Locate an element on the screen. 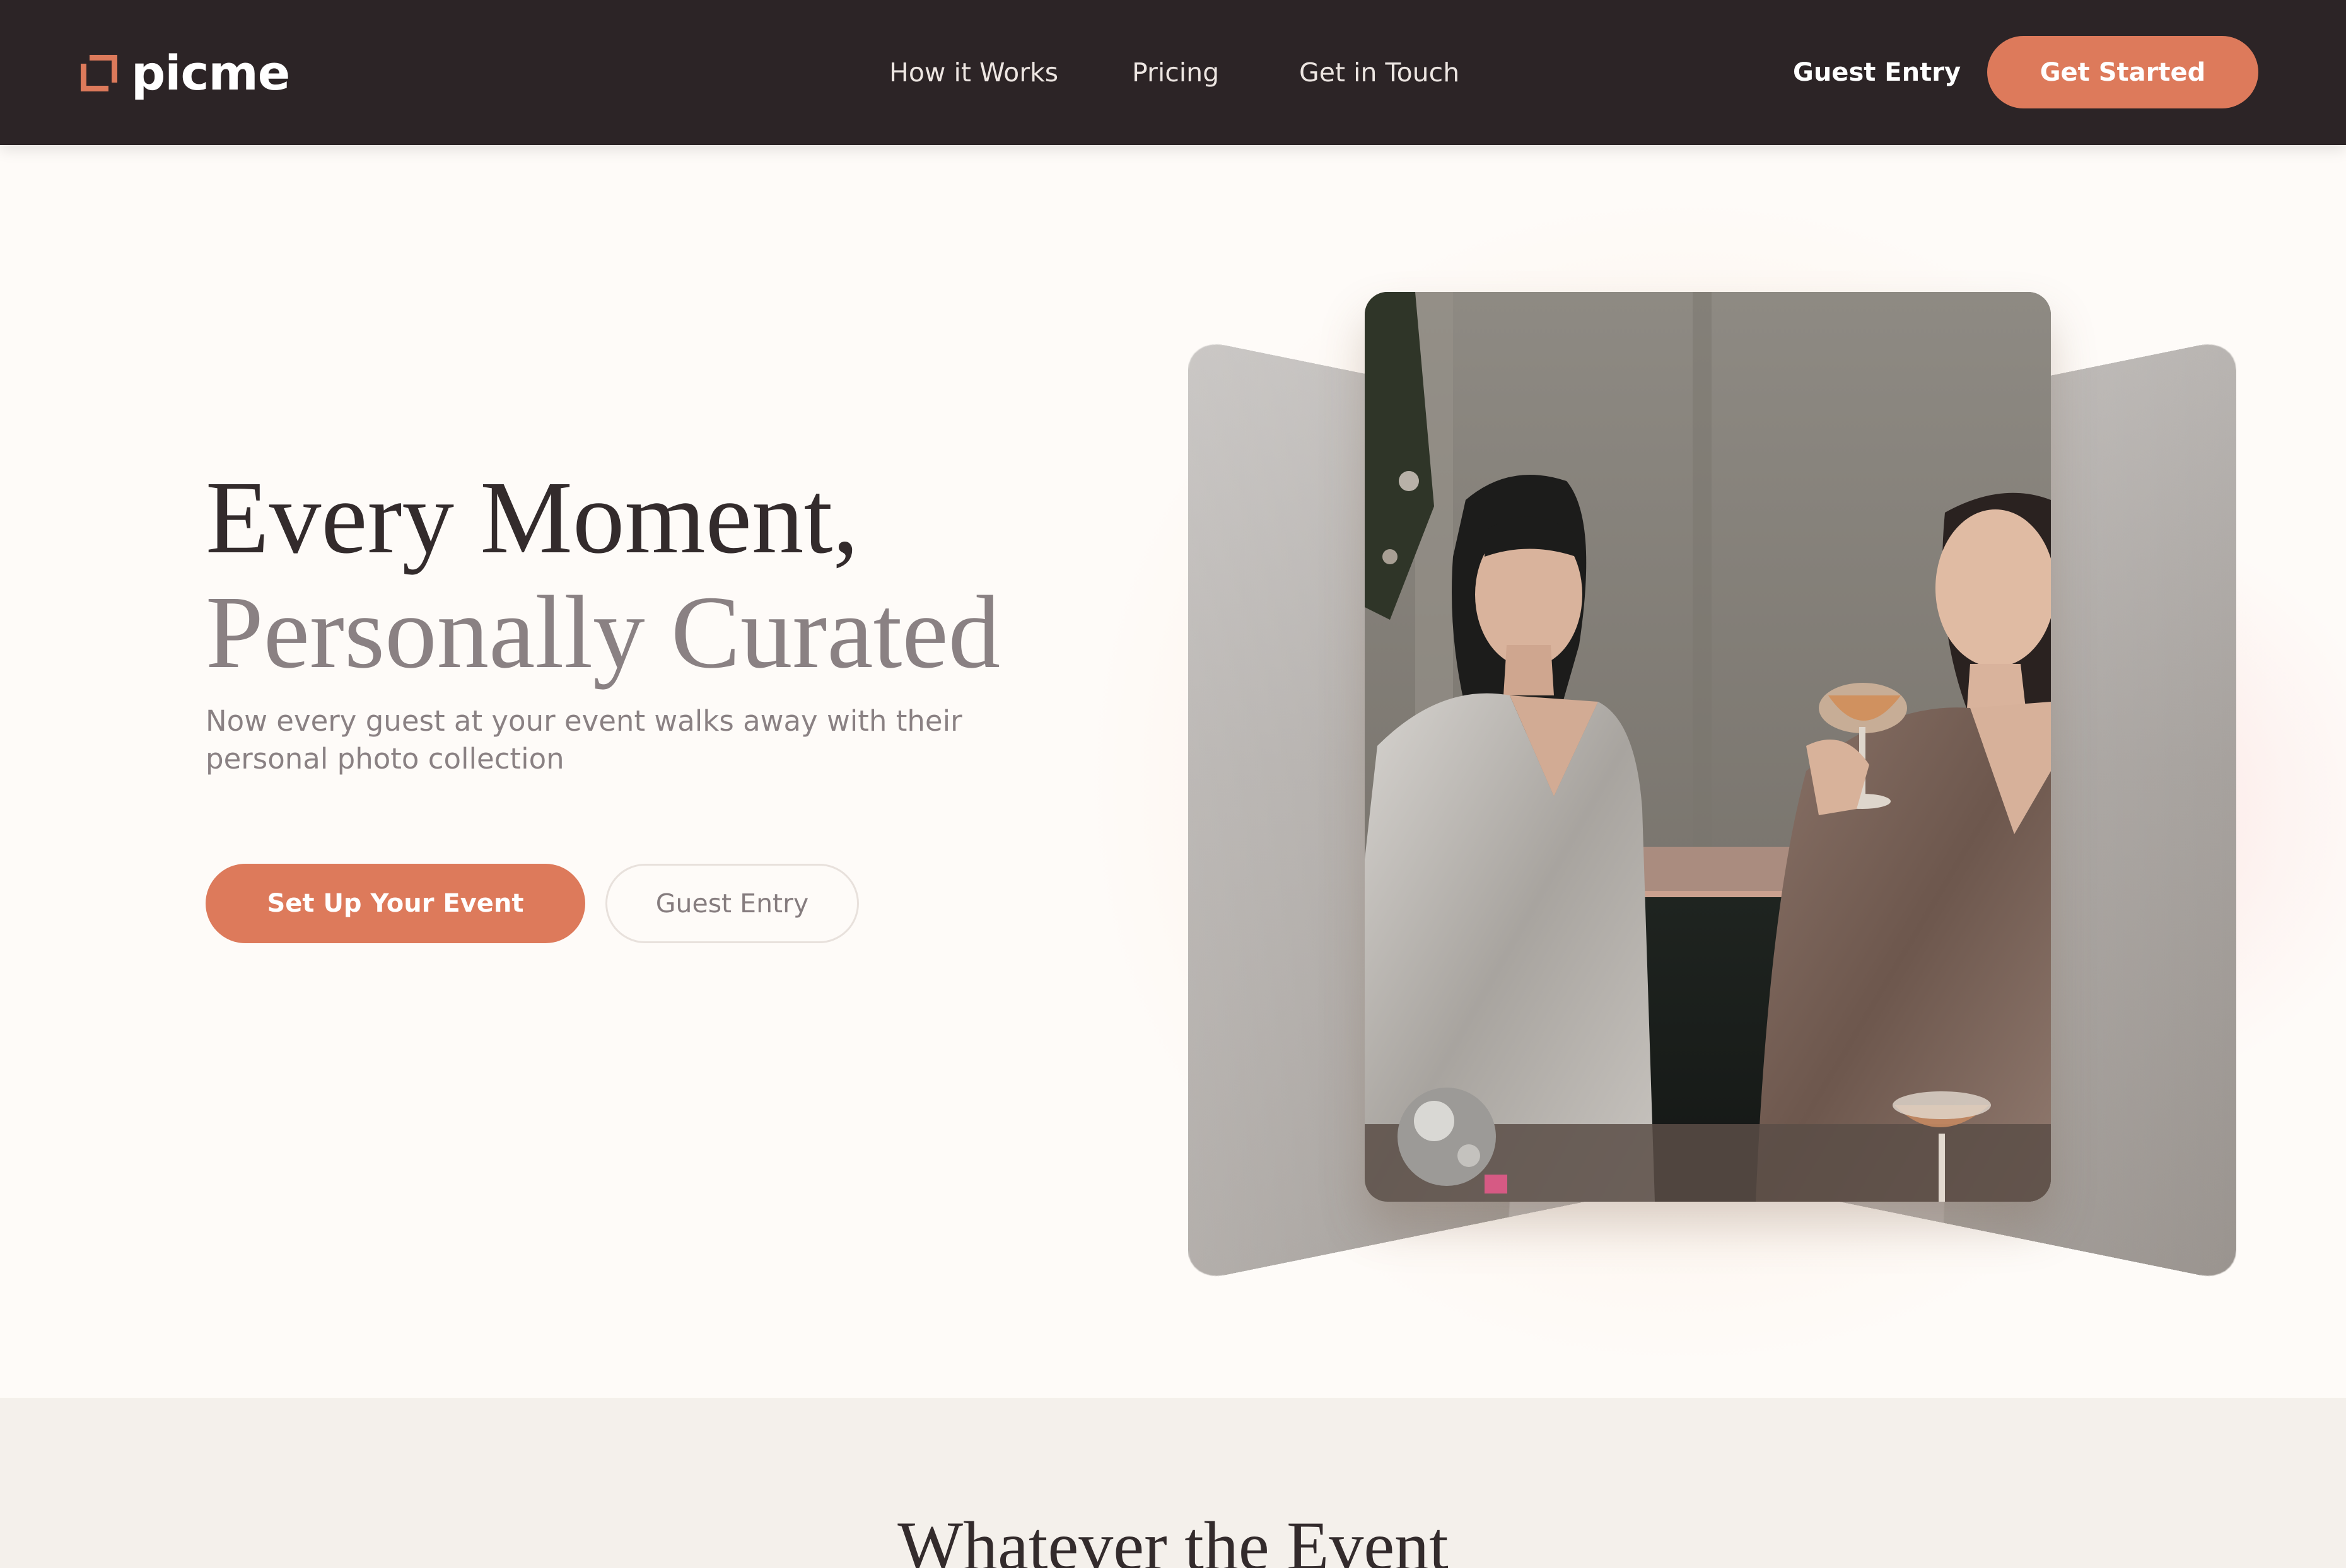  section-heading: Whatever the Event is located at coordinates (1173, 1538).